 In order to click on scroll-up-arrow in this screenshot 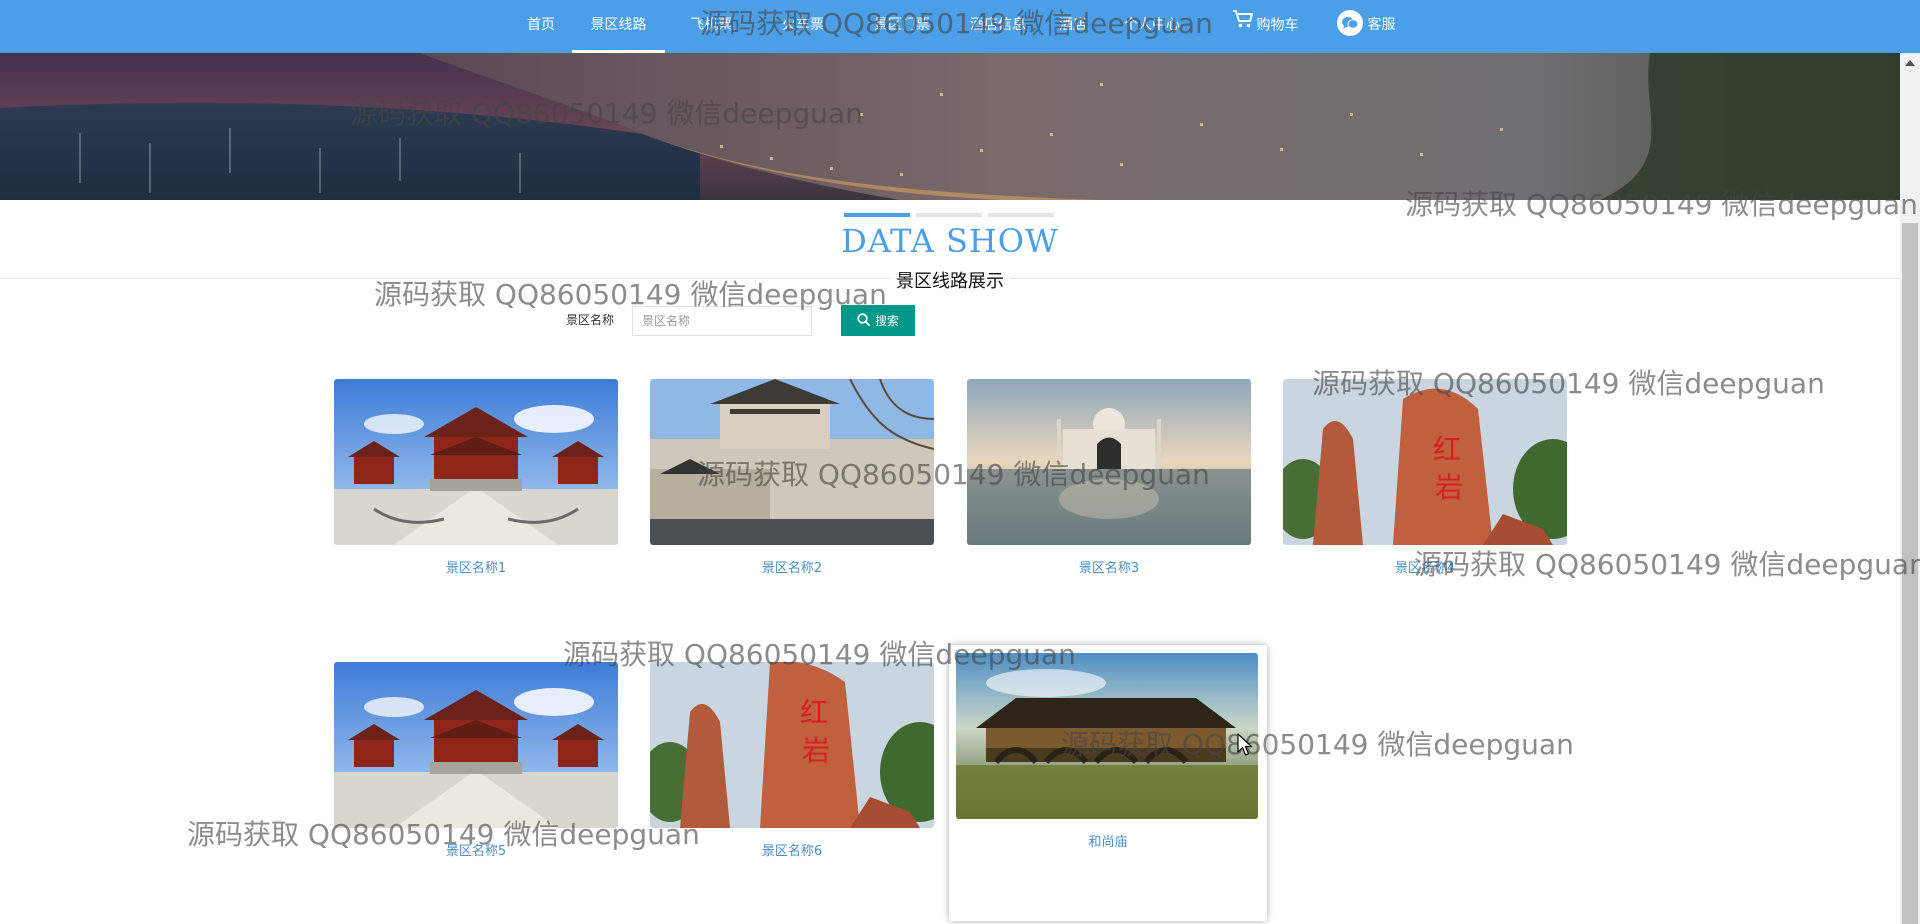, I will do `click(1910, 63)`.